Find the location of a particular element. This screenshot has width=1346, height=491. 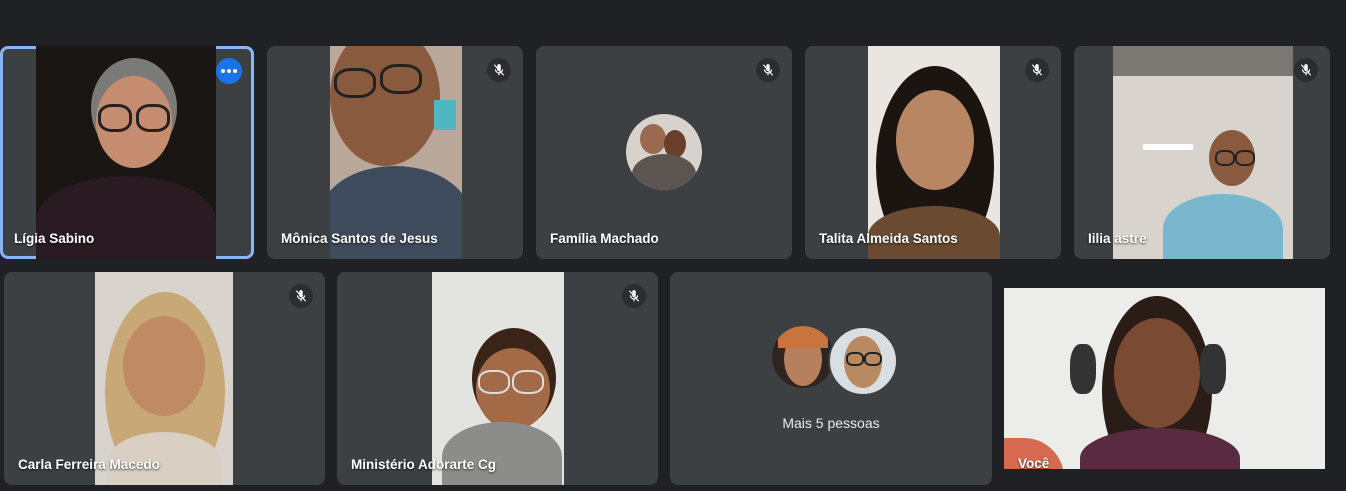

more-options-icon is located at coordinates (229, 71).